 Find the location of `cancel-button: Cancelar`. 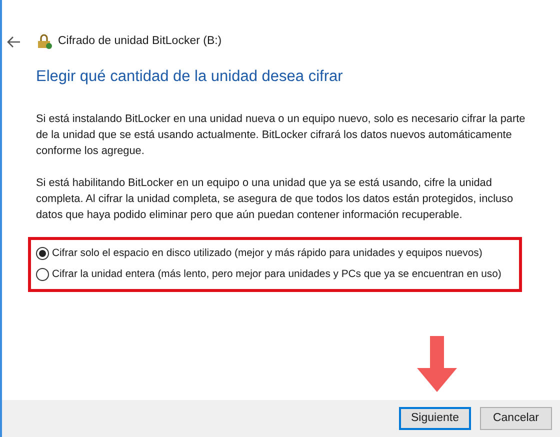

cancel-button: Cancelar is located at coordinates (516, 418).